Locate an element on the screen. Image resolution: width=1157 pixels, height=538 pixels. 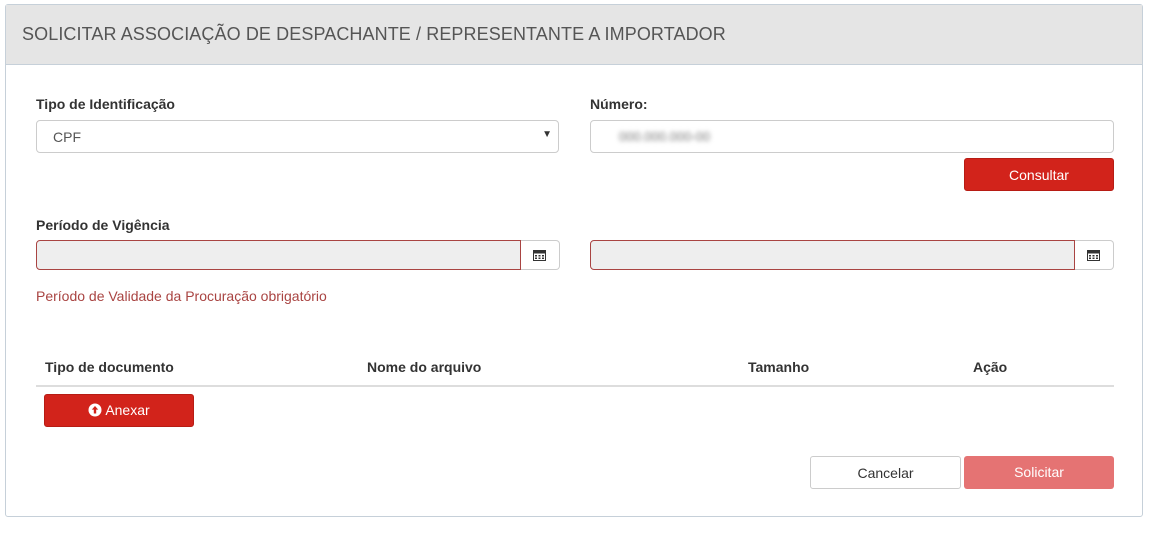
id-type-value: CPF is located at coordinates (67, 137).